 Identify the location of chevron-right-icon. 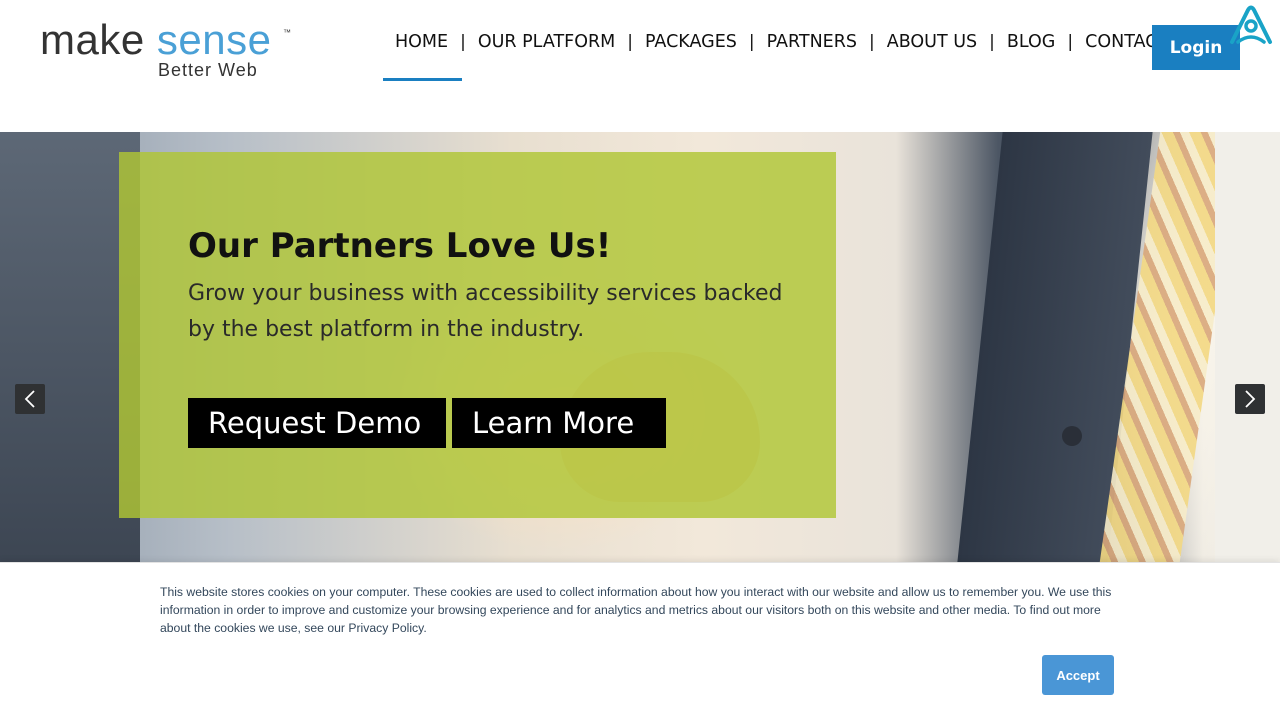
(1250, 399).